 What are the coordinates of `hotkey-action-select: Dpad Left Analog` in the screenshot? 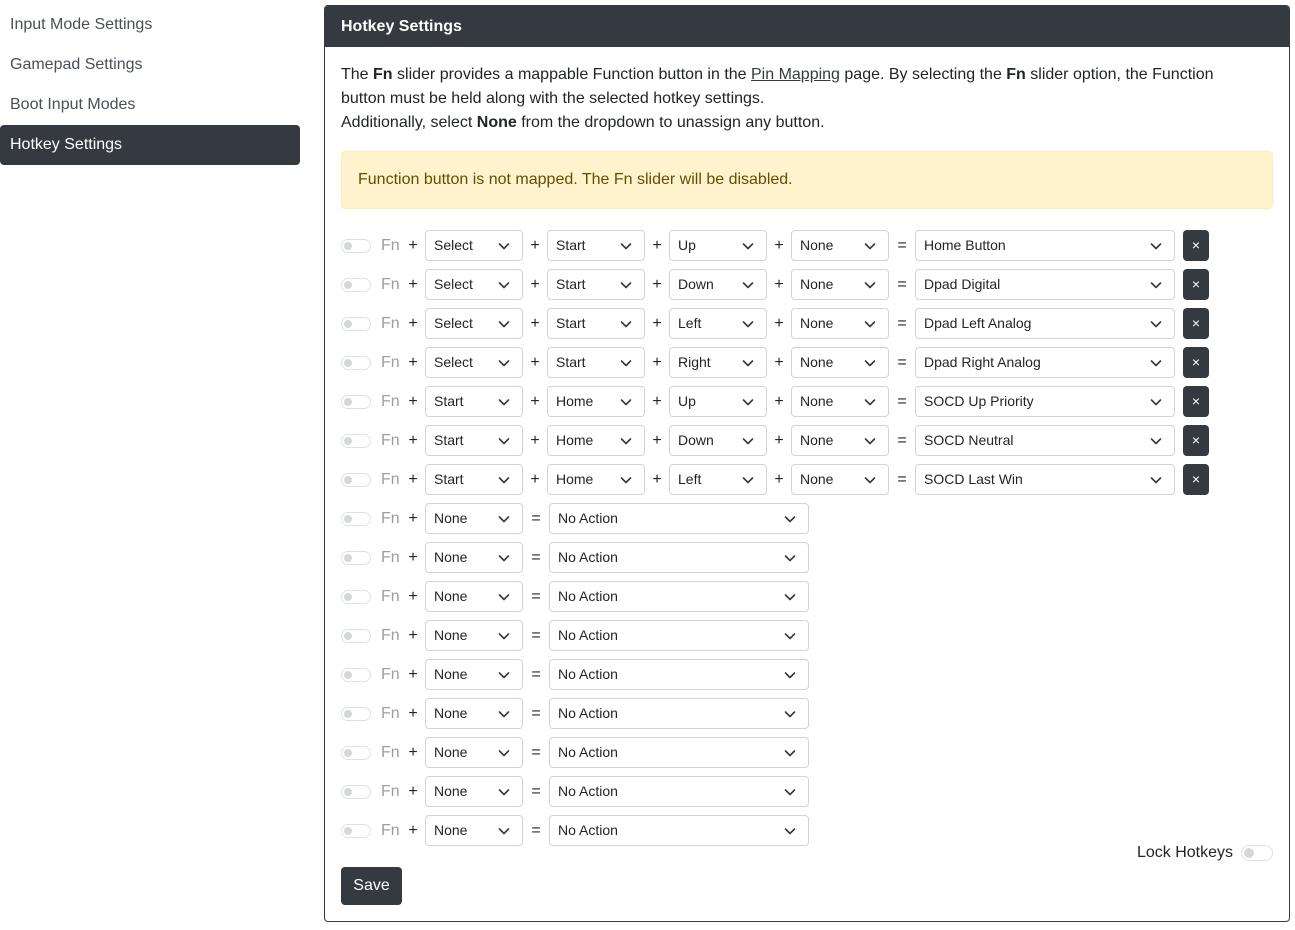 It's located at (1045, 323).